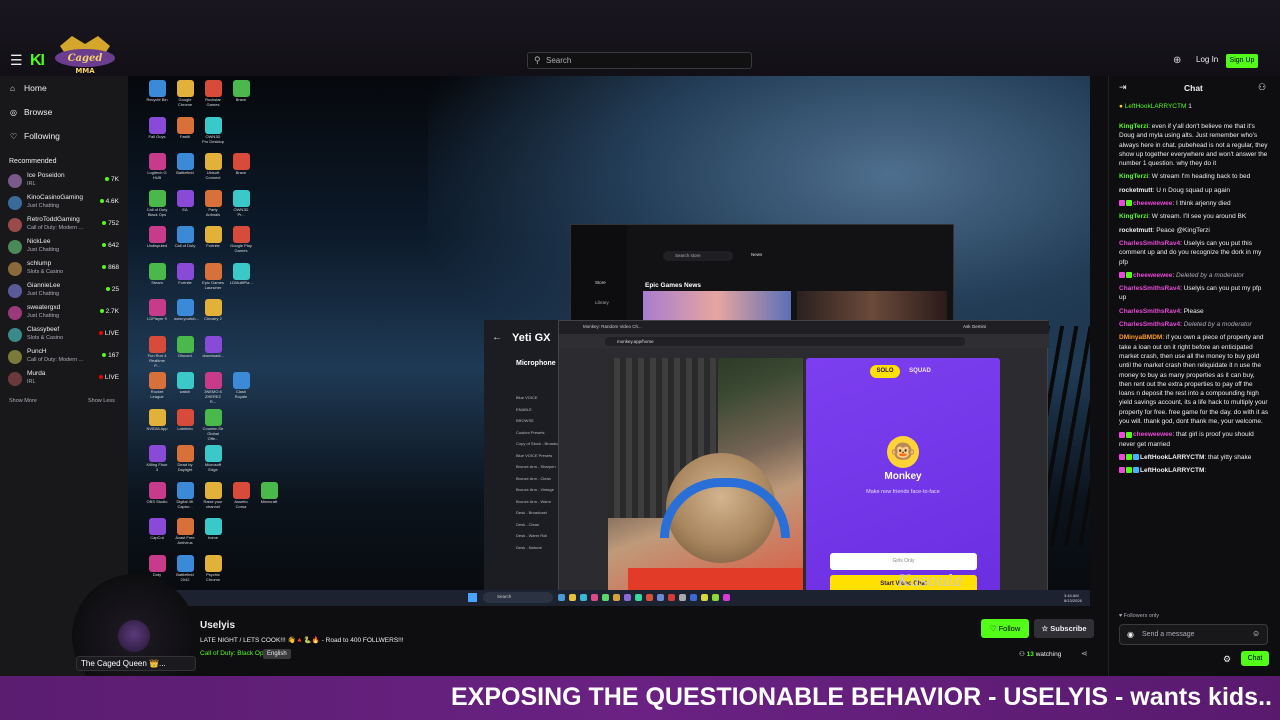  I want to click on chat-send-button: Chat, so click(1255, 658).